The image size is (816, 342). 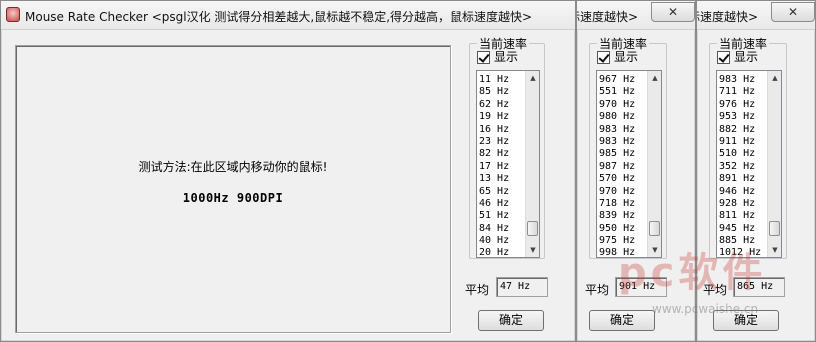 What do you see at coordinates (617, 229) in the screenshot?
I see `list-item: 950 Hz` at bounding box center [617, 229].